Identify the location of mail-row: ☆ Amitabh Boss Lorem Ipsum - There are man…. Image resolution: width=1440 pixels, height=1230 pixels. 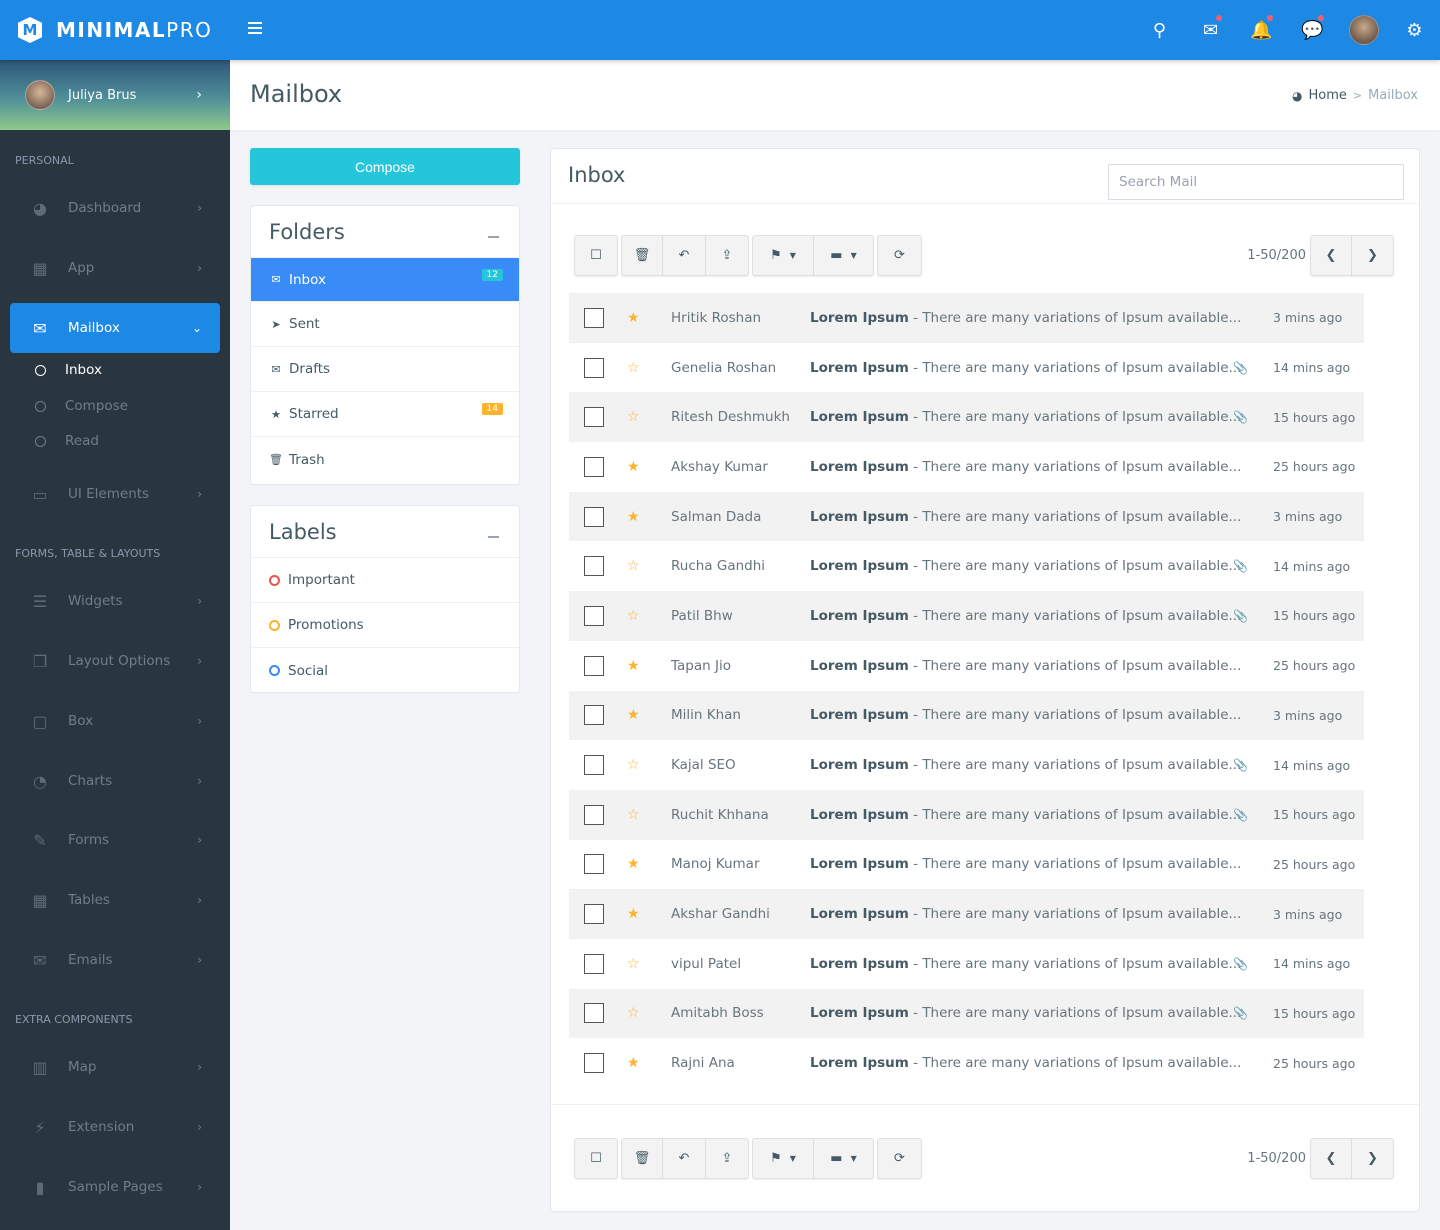
(966, 1013).